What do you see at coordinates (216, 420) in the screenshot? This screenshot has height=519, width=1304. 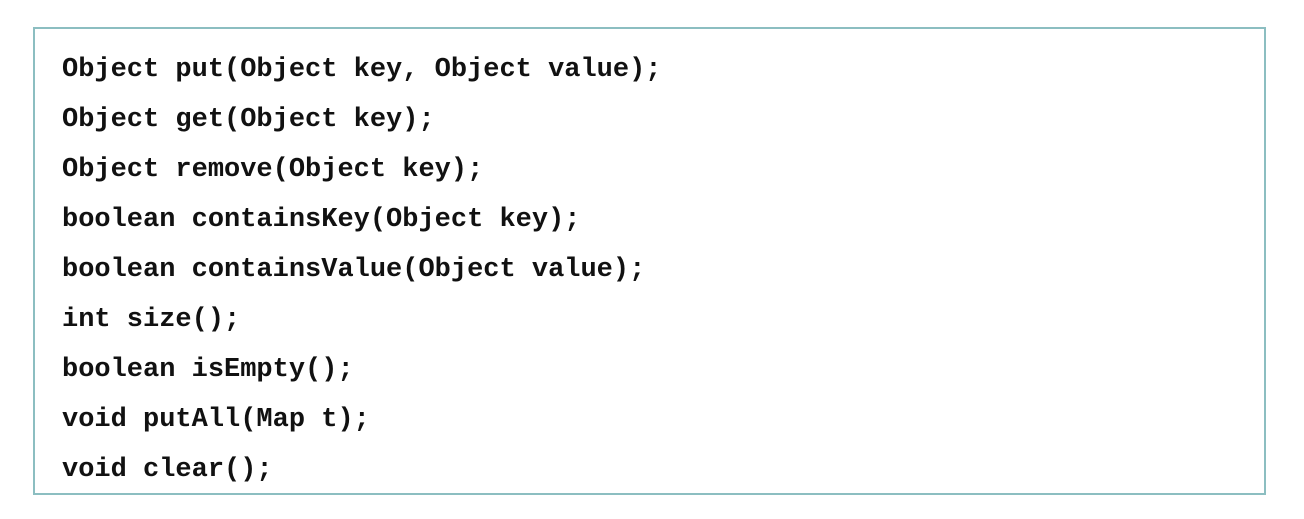 I see `code-line: void putAll(Map t);` at bounding box center [216, 420].